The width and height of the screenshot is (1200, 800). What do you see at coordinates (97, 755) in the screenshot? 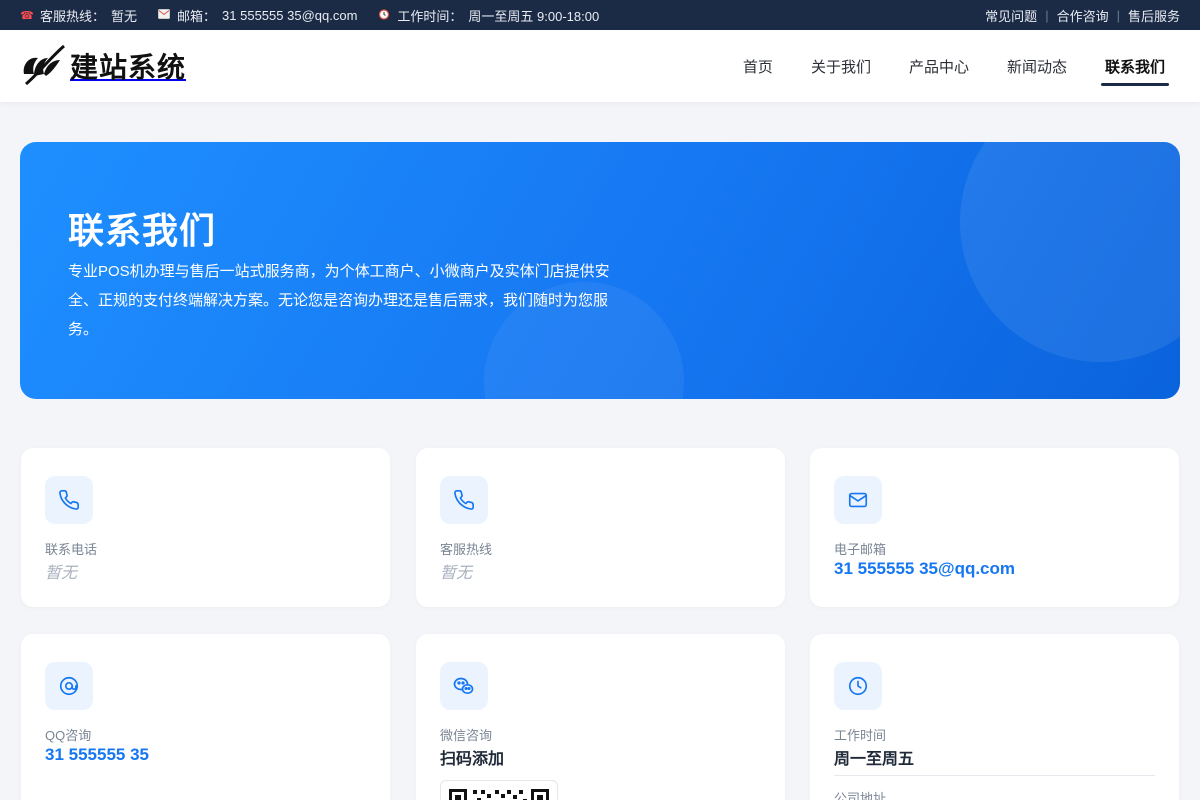
I see `qq-link: 31 555555 35` at bounding box center [97, 755].